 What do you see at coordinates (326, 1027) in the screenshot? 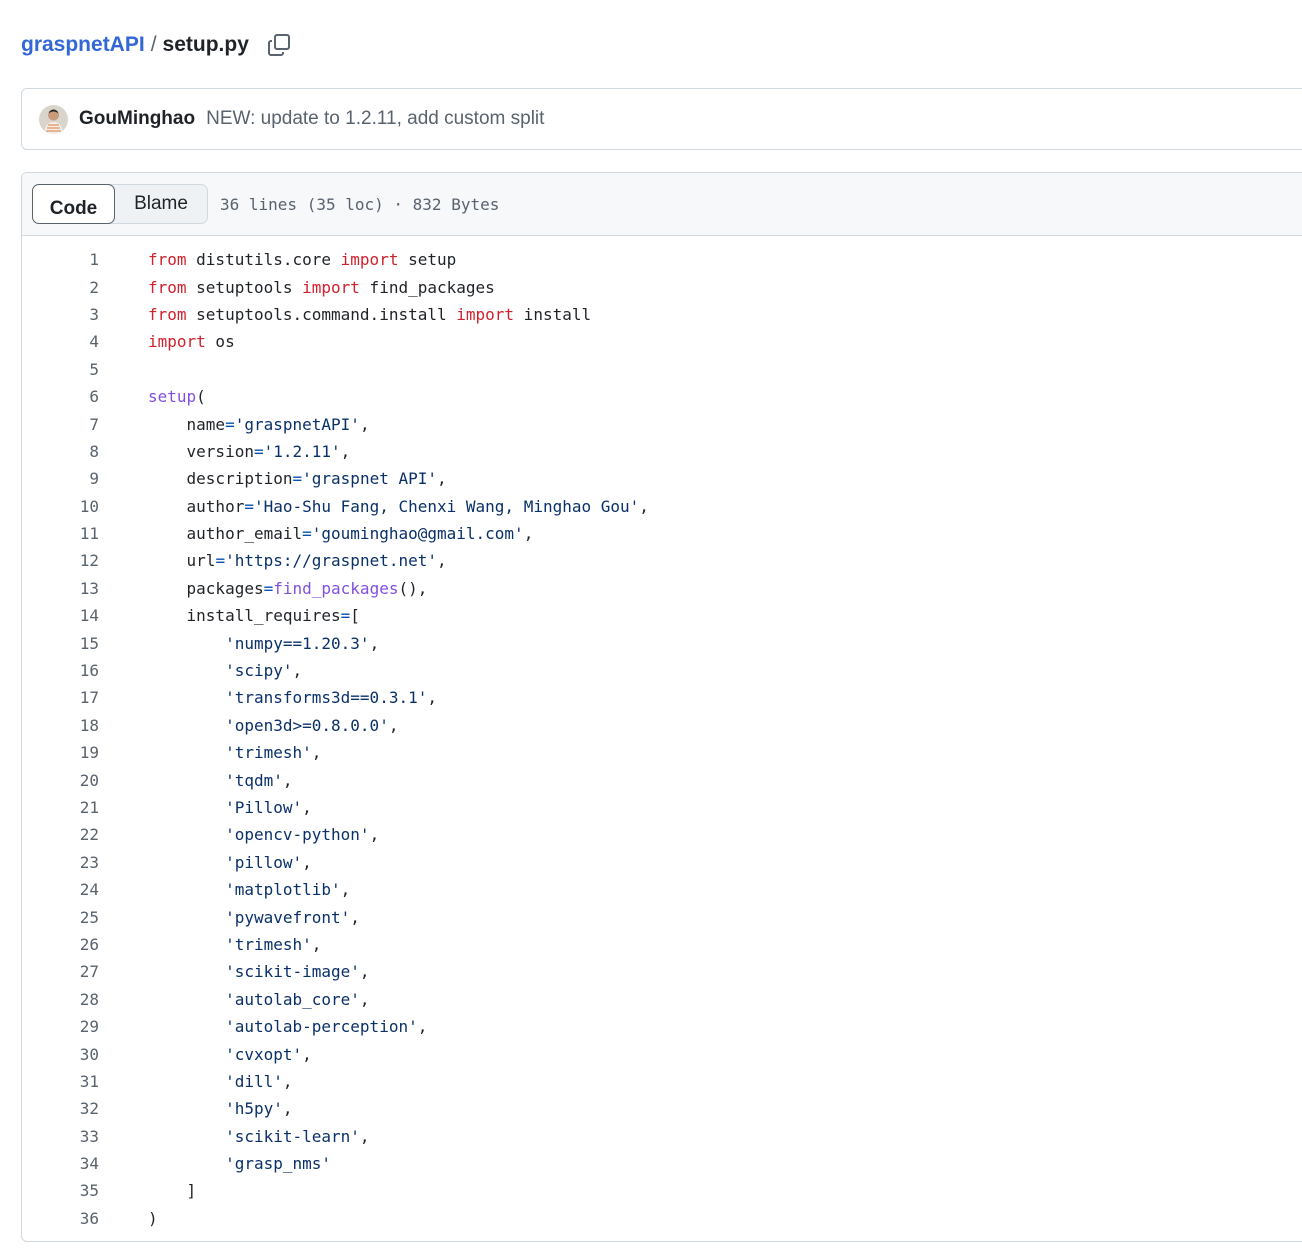
I see `line-code: 'autolab-perception',` at bounding box center [326, 1027].